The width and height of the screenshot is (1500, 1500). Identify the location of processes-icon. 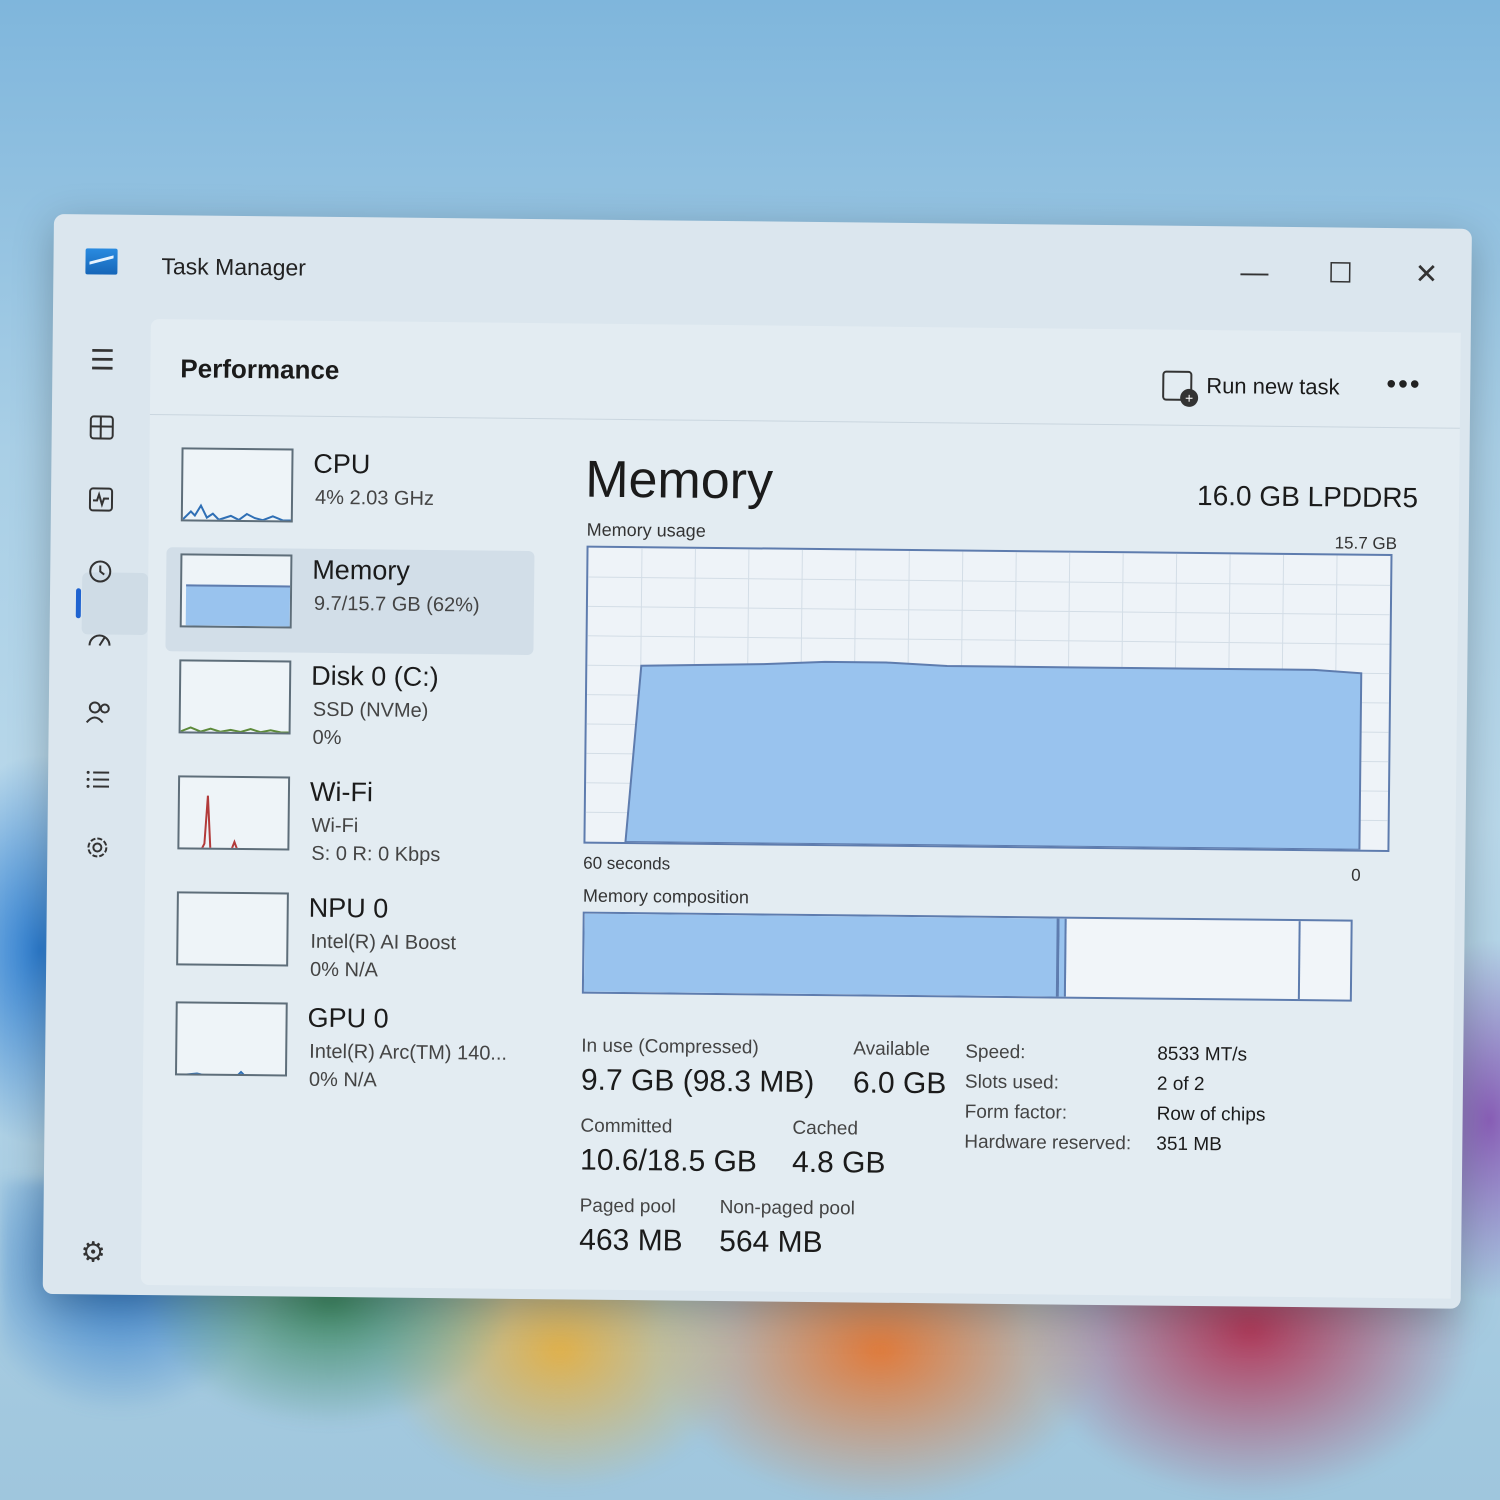
(101, 432).